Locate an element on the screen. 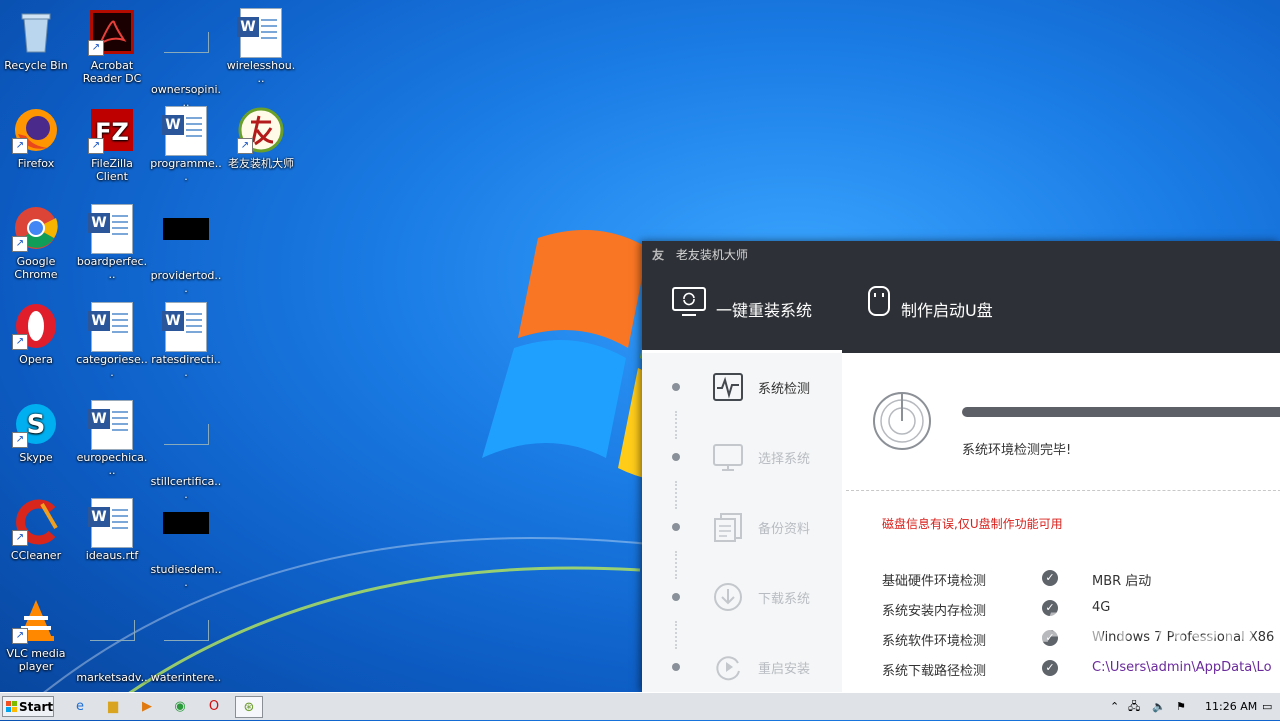 The width and height of the screenshot is (1280, 721). network-icon: 🖧 is located at coordinates (1134, 707).